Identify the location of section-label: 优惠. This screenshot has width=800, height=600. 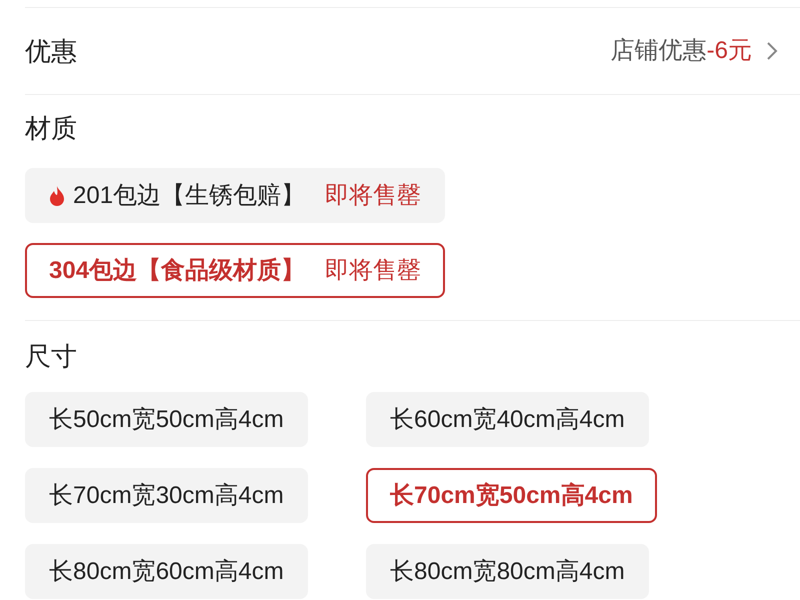
(51, 51).